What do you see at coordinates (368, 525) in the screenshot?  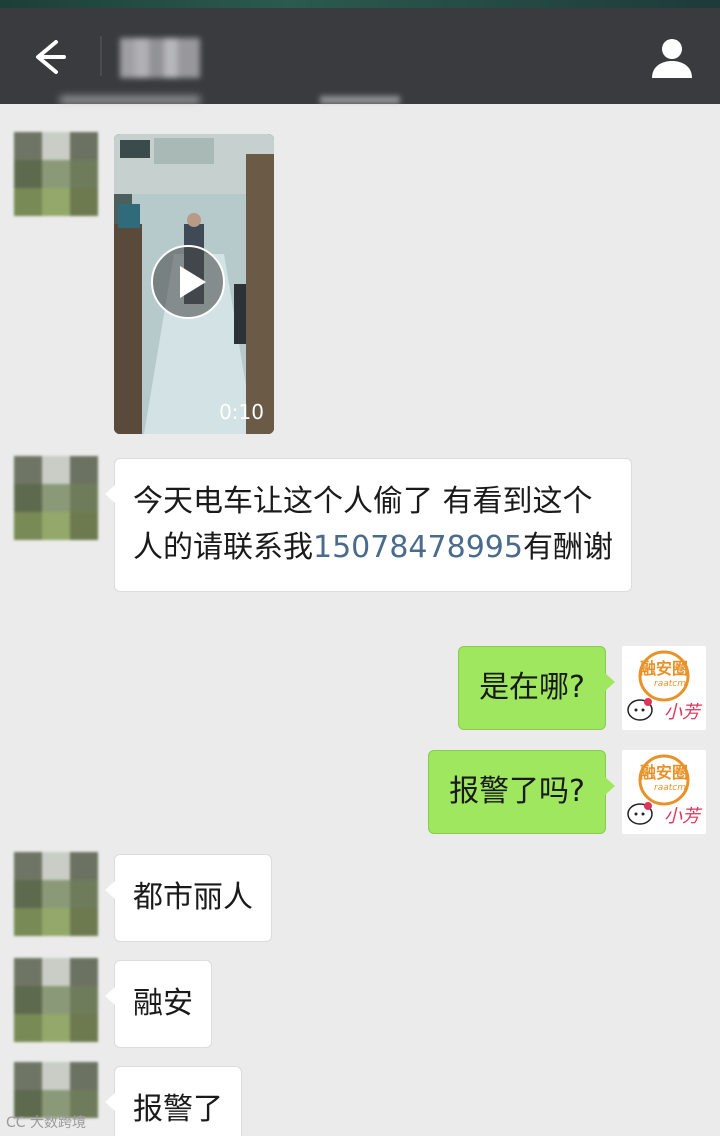 I see `message-bubble: 今天电车让这个人偷了 有看到这个人的请联系我15078478995有酬谢` at bounding box center [368, 525].